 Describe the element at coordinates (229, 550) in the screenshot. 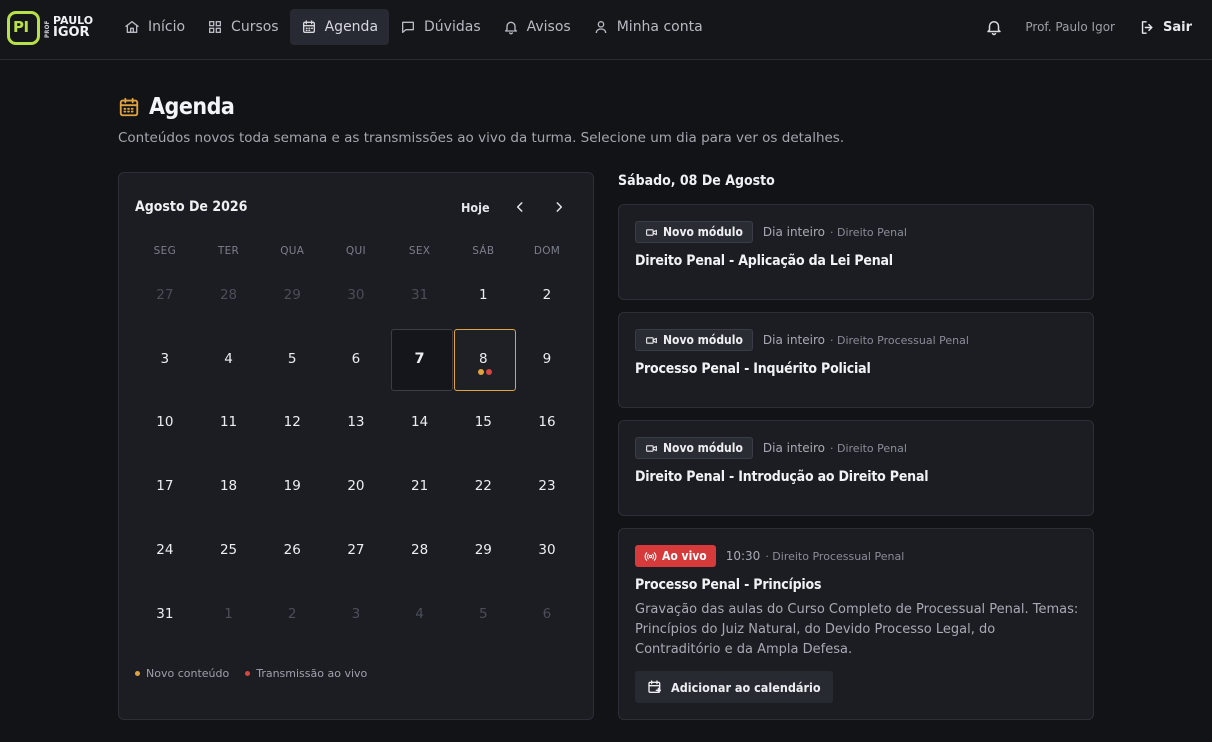

I see `calendar-day: 25` at that location.